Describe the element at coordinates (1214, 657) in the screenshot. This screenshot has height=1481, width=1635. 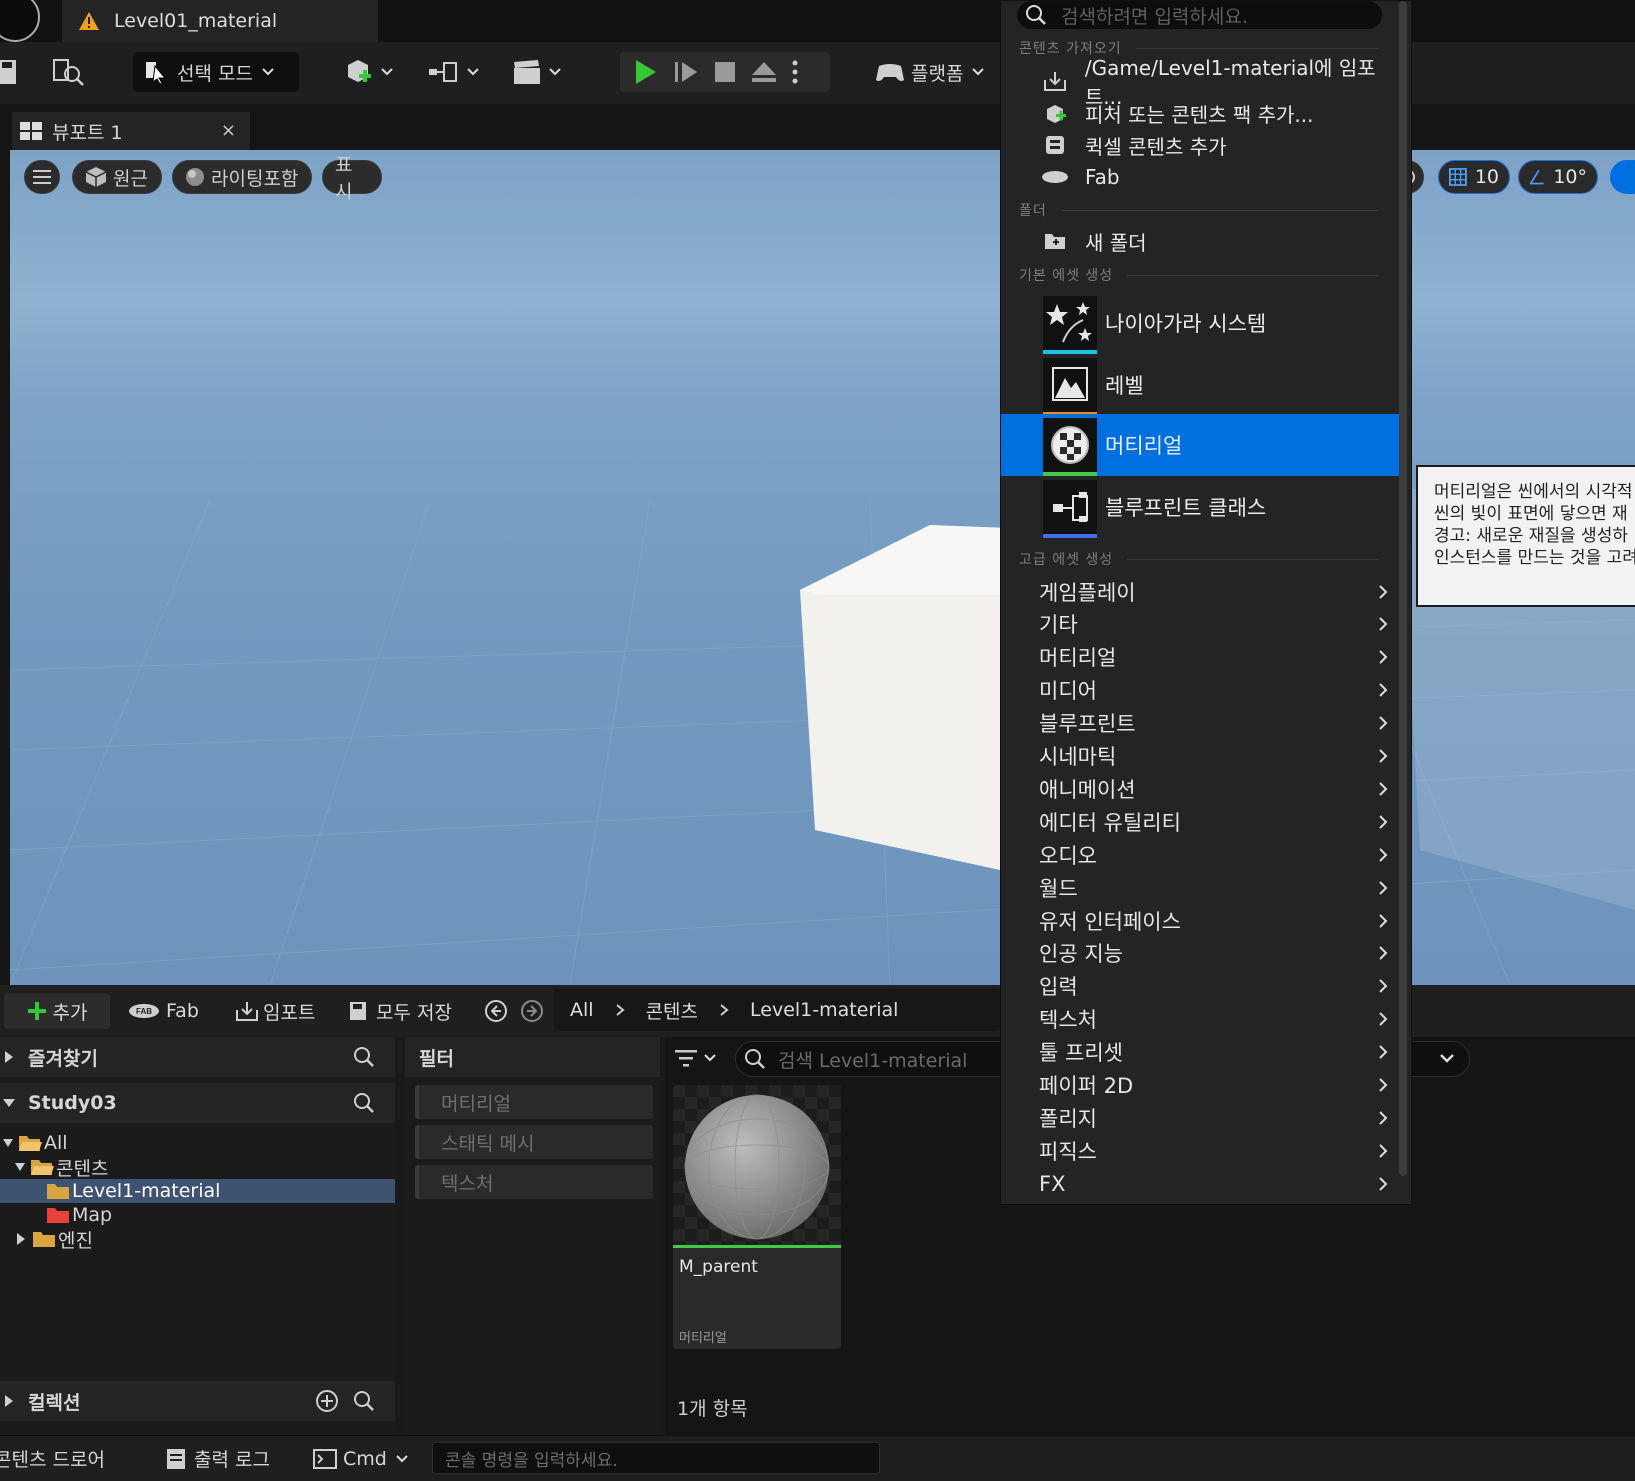
I see `submenu-item: 머티리얼` at that location.